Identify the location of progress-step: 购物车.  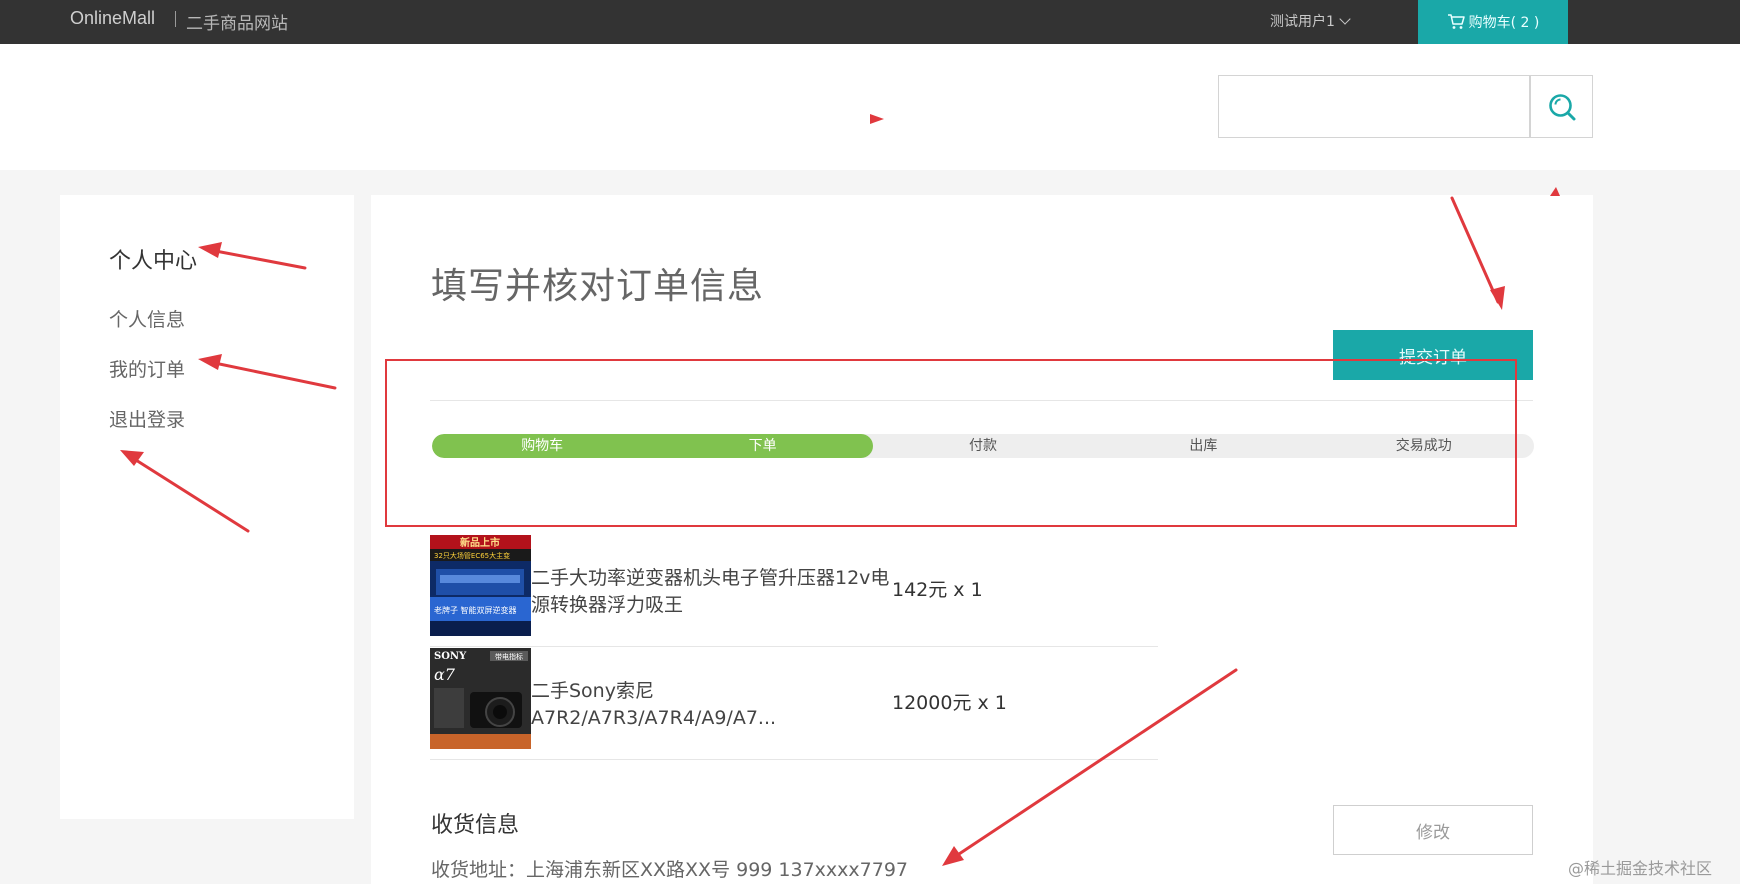
(542, 446).